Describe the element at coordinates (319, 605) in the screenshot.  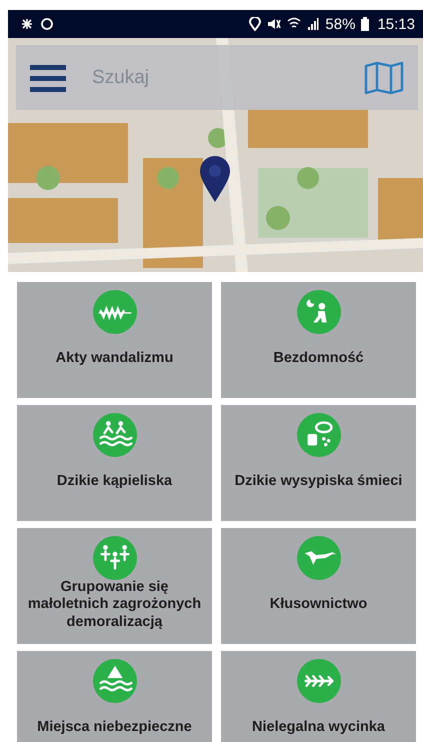
I see `category-label: Kłusownictwo` at that location.